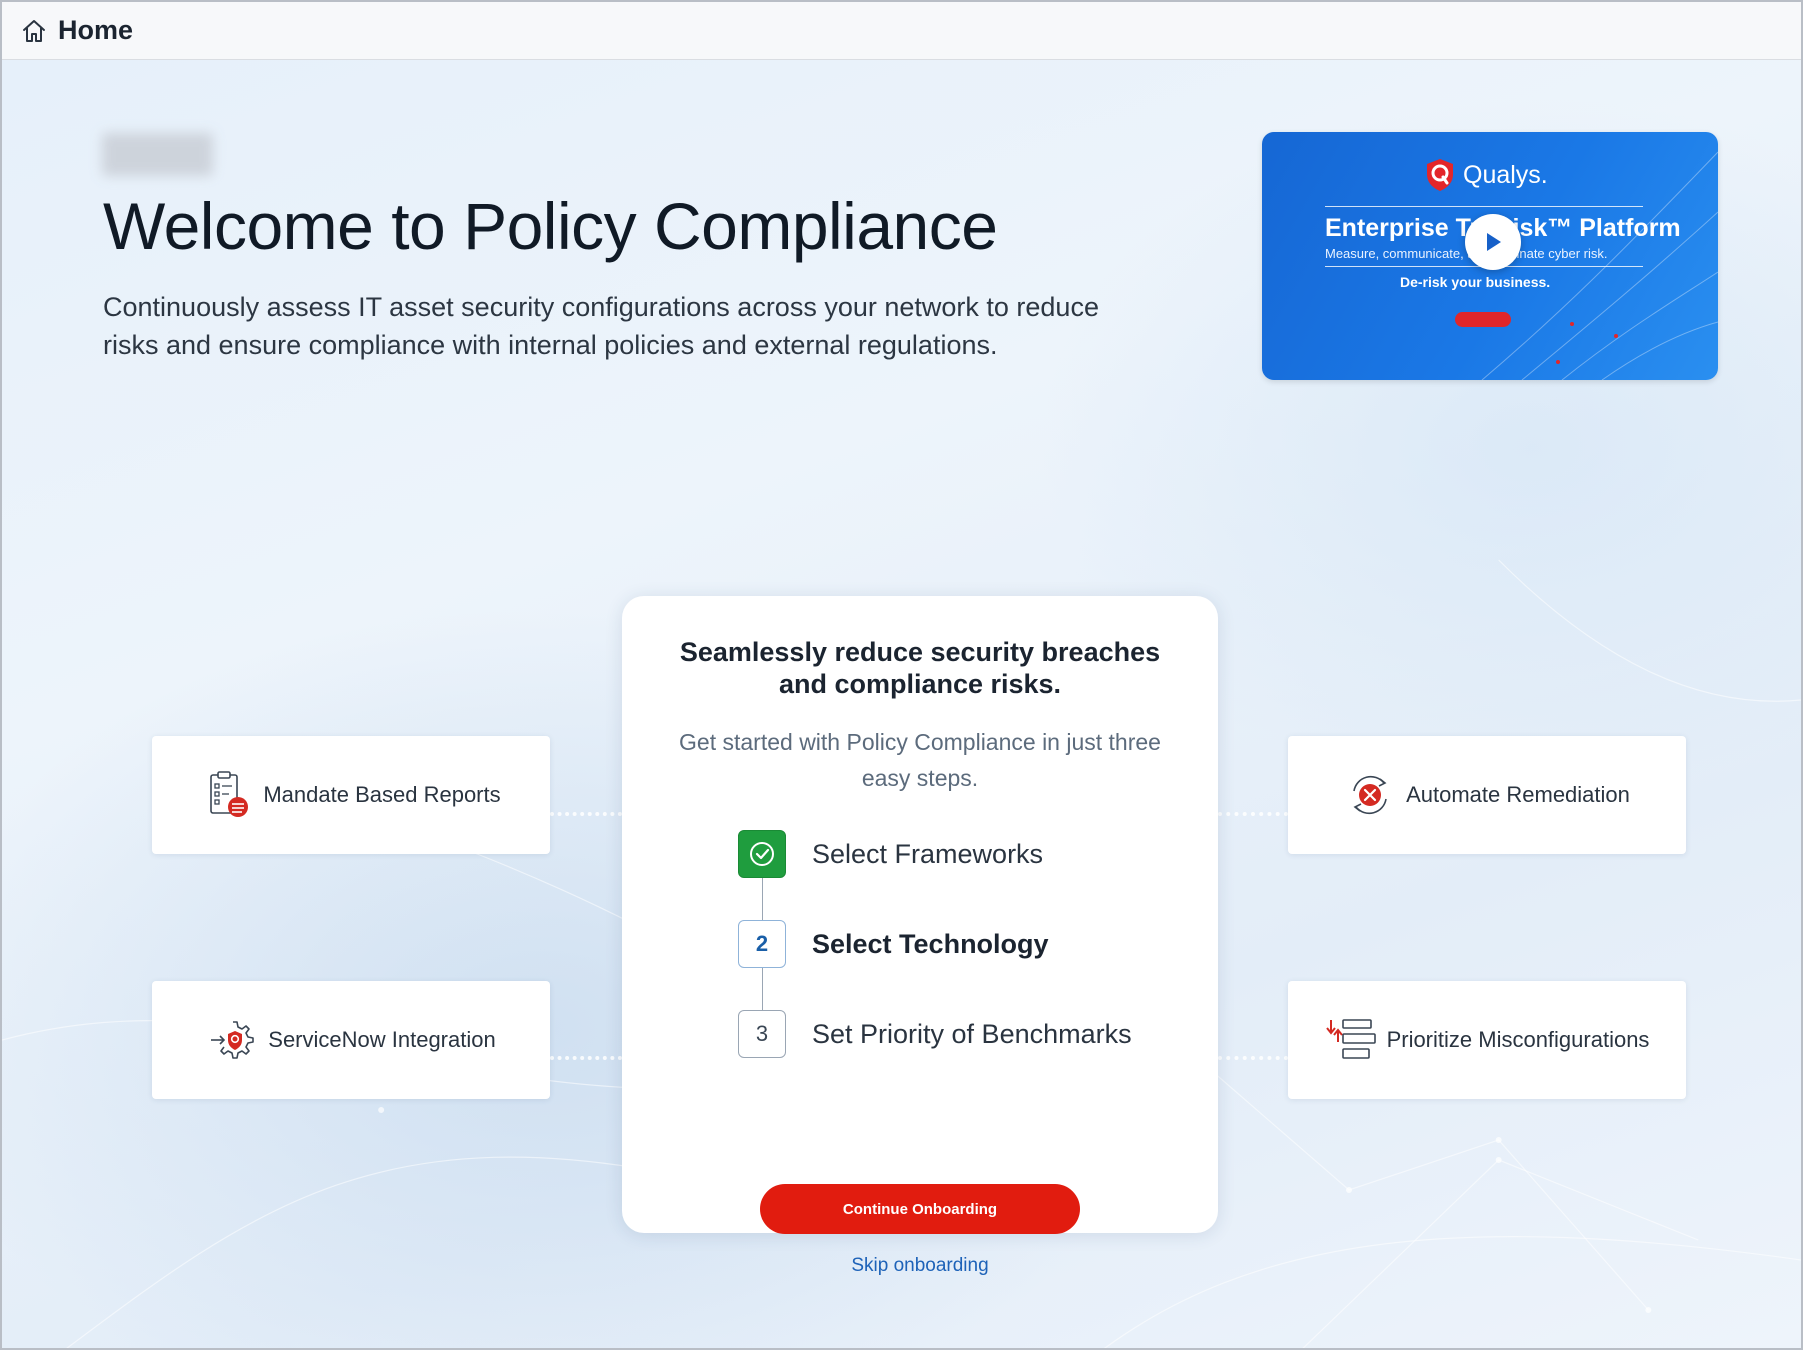 The image size is (1803, 1350). Describe the element at coordinates (901, 31) in the screenshot. I see `top-bar: Home` at that location.